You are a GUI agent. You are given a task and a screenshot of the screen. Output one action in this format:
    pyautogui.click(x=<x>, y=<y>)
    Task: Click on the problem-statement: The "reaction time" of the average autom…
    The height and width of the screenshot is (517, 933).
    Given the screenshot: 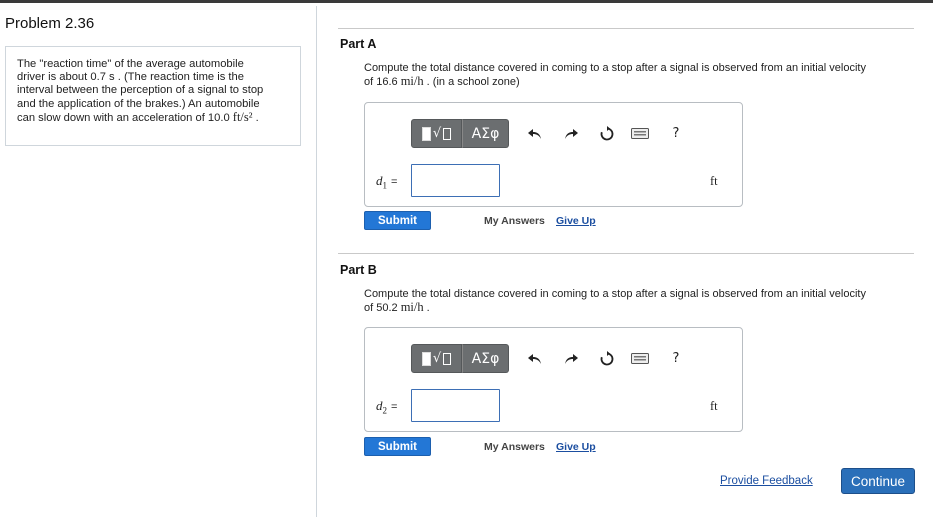 What is the action you would take?
    pyautogui.click(x=153, y=96)
    